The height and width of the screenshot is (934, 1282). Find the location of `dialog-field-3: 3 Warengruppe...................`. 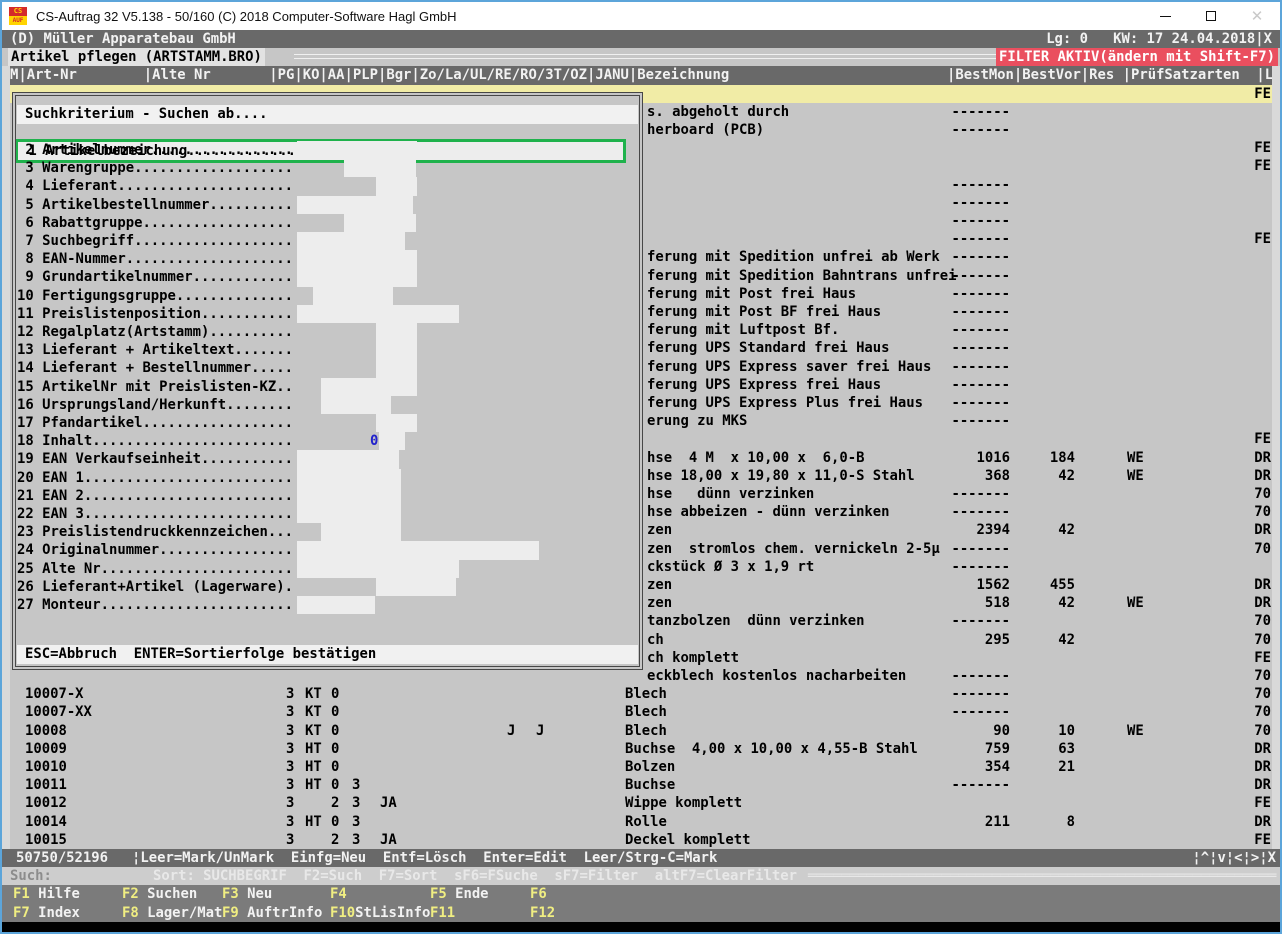

dialog-field-3: 3 Warengruppe................... is located at coordinates (327, 168).